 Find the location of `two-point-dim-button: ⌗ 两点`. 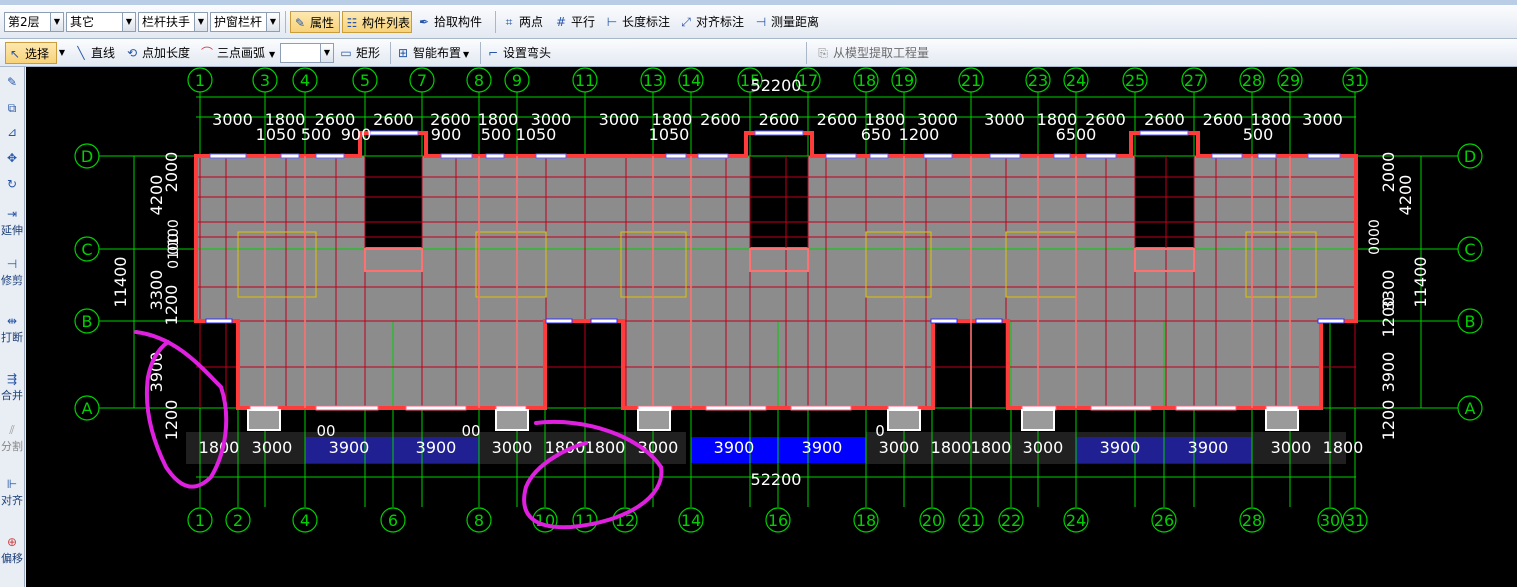

two-point-dim-button: ⌗ 两点 is located at coordinates (525, 22).